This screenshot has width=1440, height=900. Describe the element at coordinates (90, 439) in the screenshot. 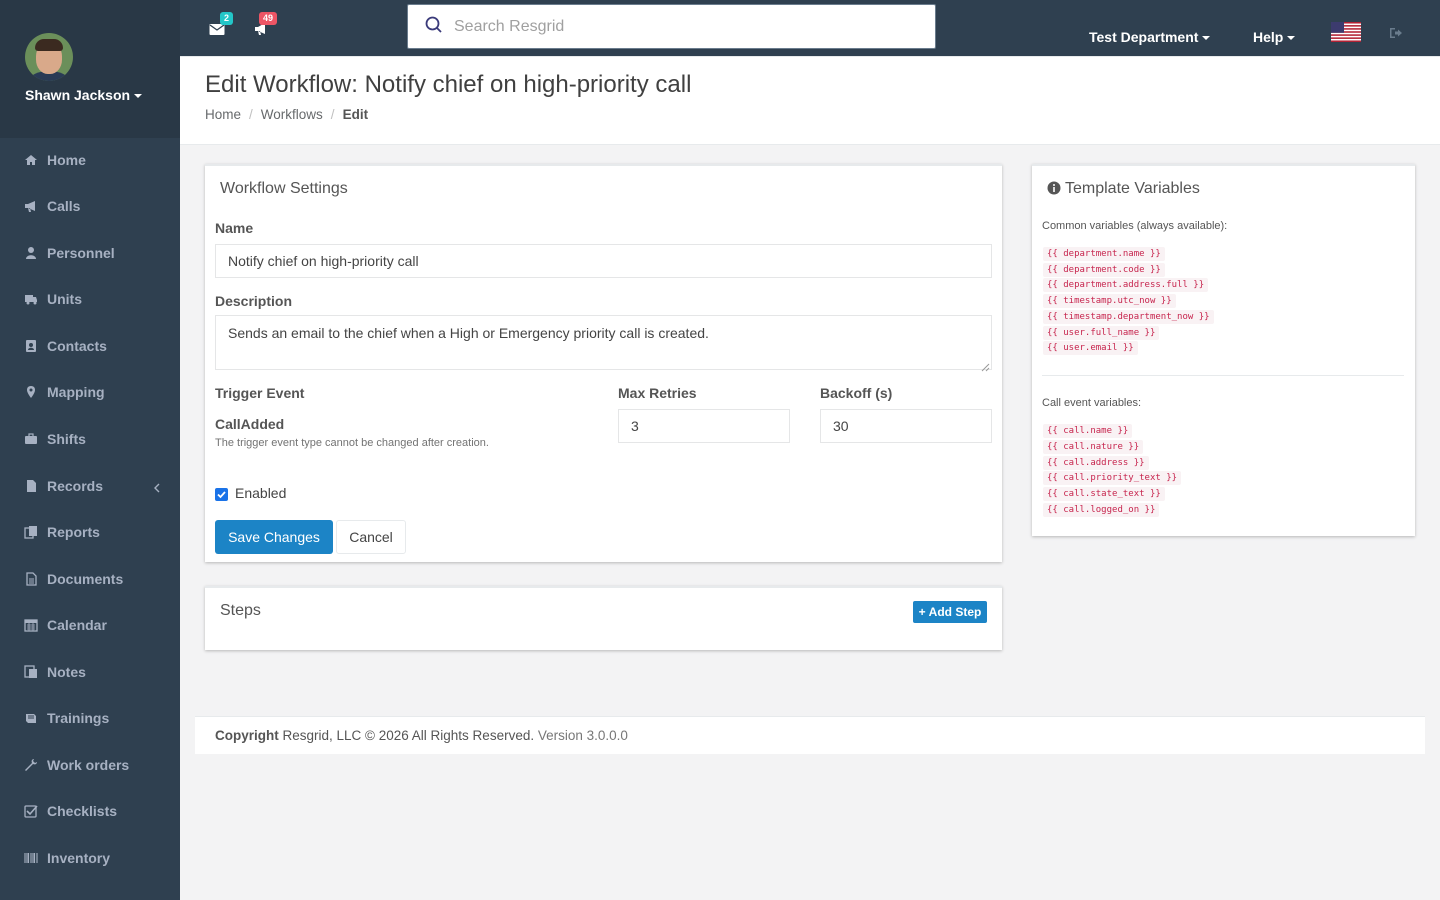

I see `sidebar-item-shifts: Shifts` at that location.